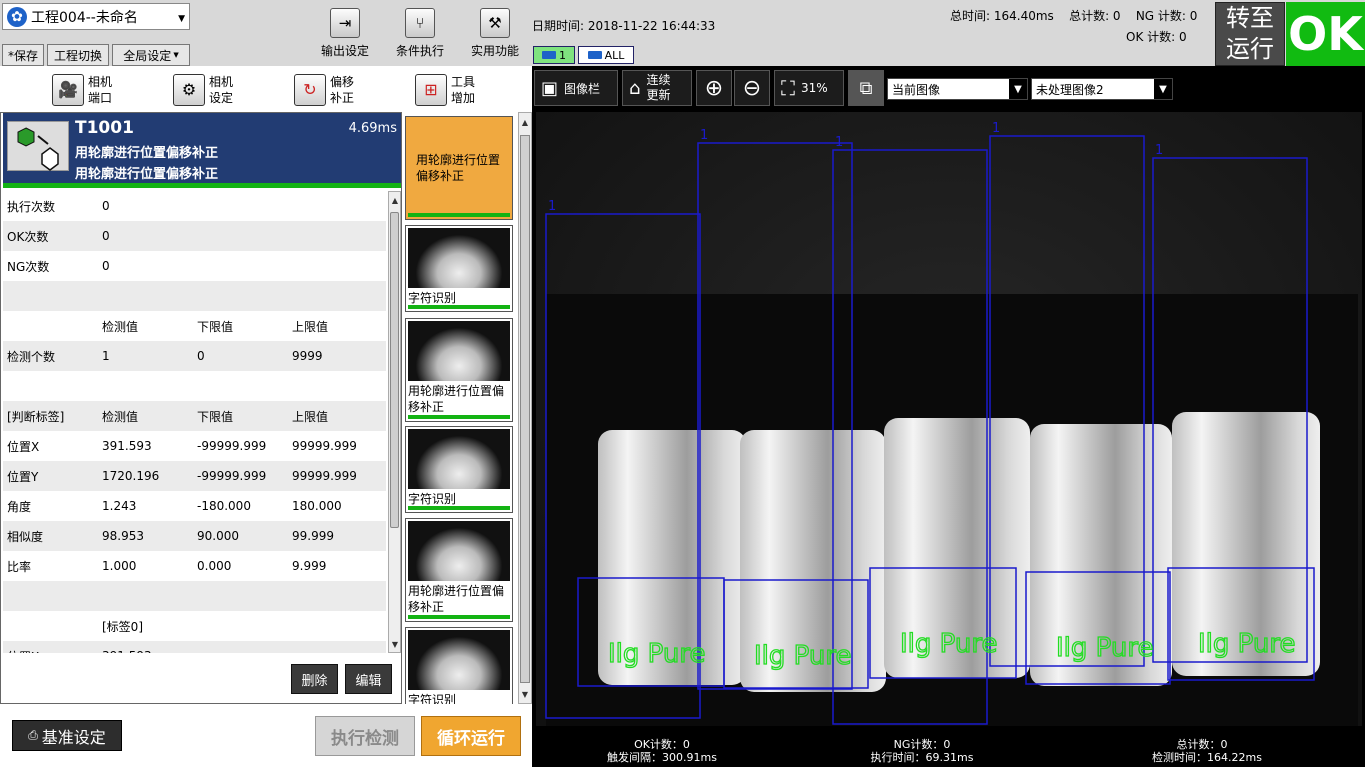 The image size is (1365, 767). What do you see at coordinates (324, 446) in the screenshot?
I see `table-cell: 99999.999` at bounding box center [324, 446].